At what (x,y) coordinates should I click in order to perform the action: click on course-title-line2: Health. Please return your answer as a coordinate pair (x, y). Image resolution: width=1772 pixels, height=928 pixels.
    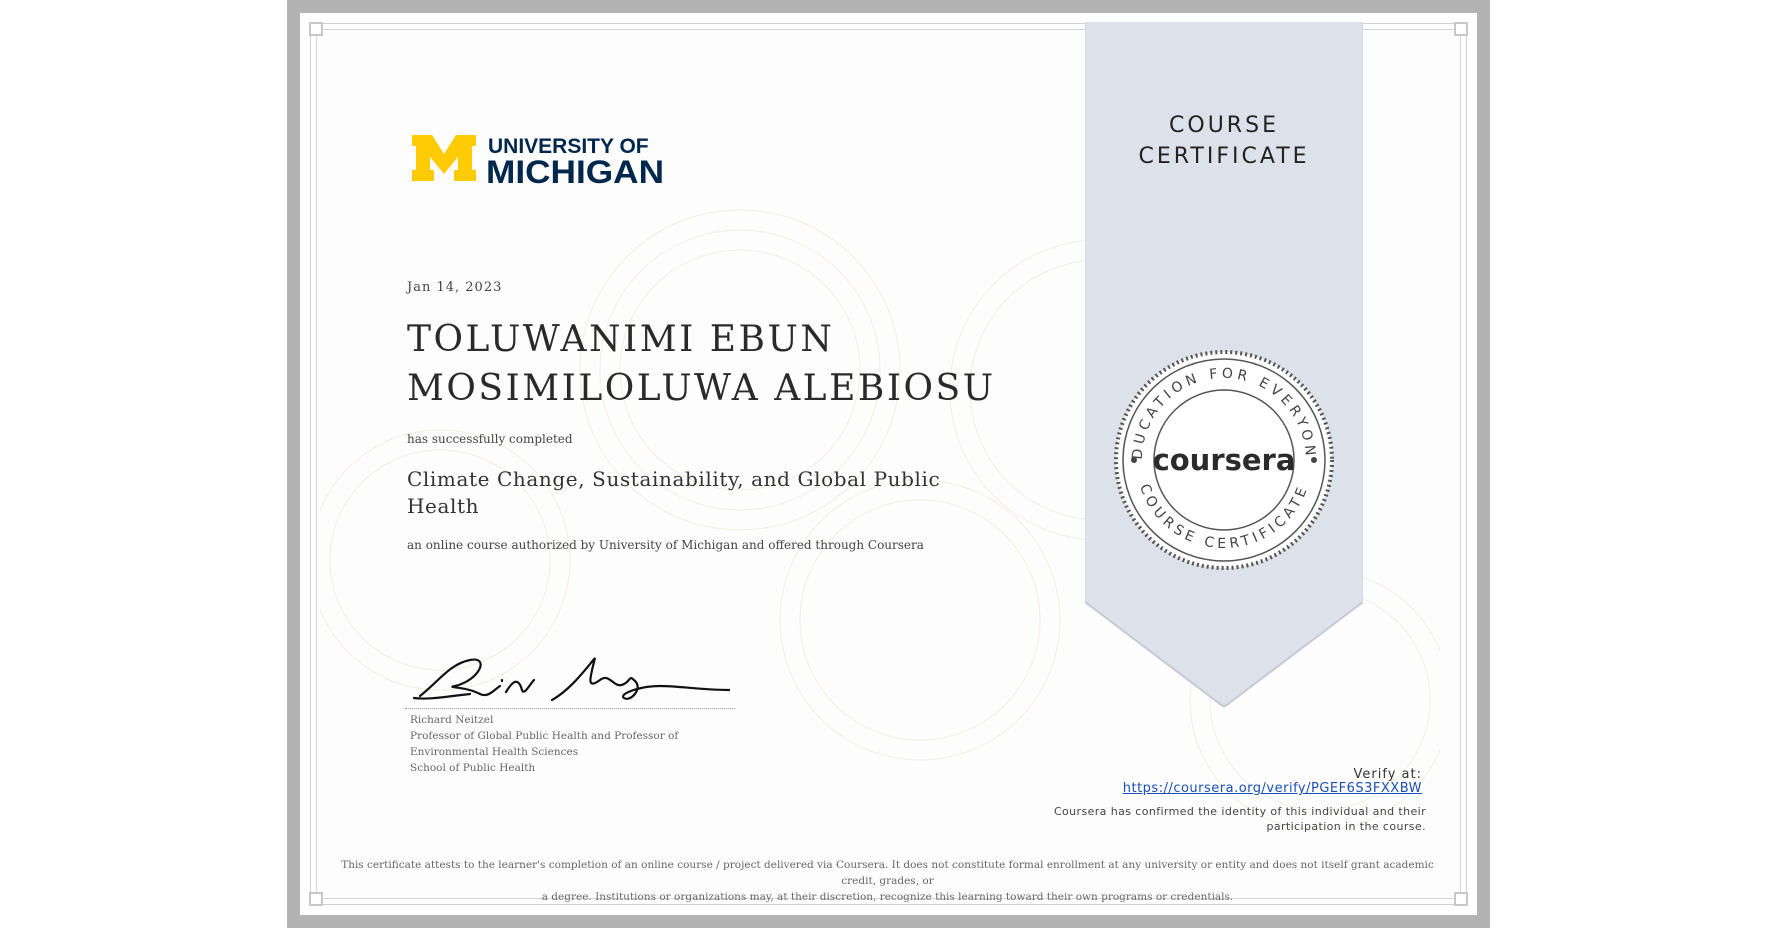
    Looking at the image, I should click on (443, 506).